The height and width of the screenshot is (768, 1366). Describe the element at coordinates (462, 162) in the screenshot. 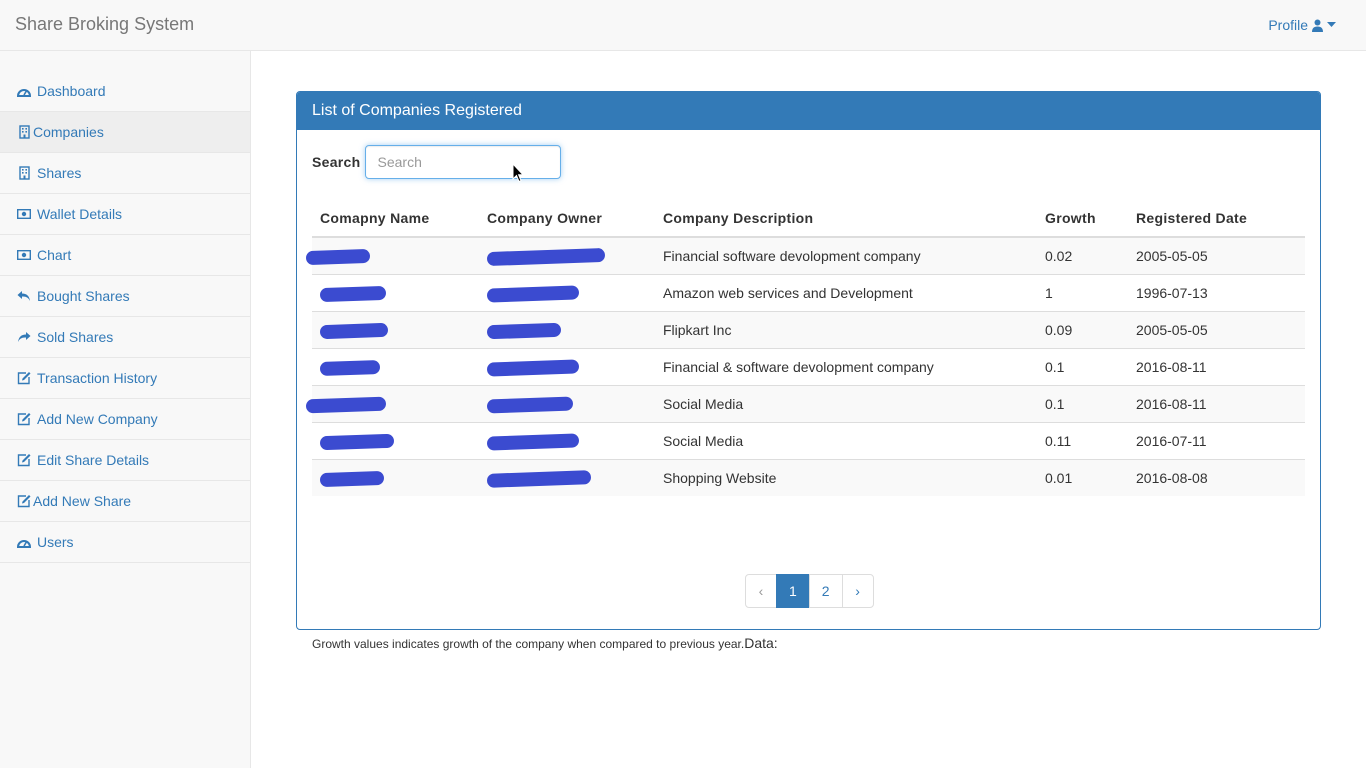

I see `search-input` at that location.